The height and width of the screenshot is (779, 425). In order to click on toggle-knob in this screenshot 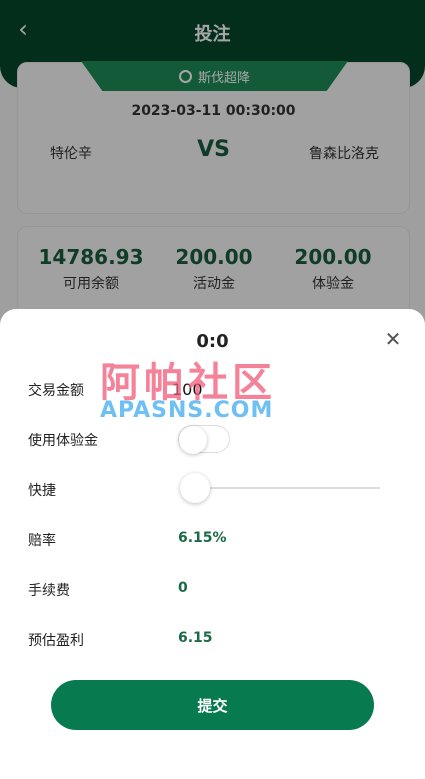, I will do `click(193, 440)`.